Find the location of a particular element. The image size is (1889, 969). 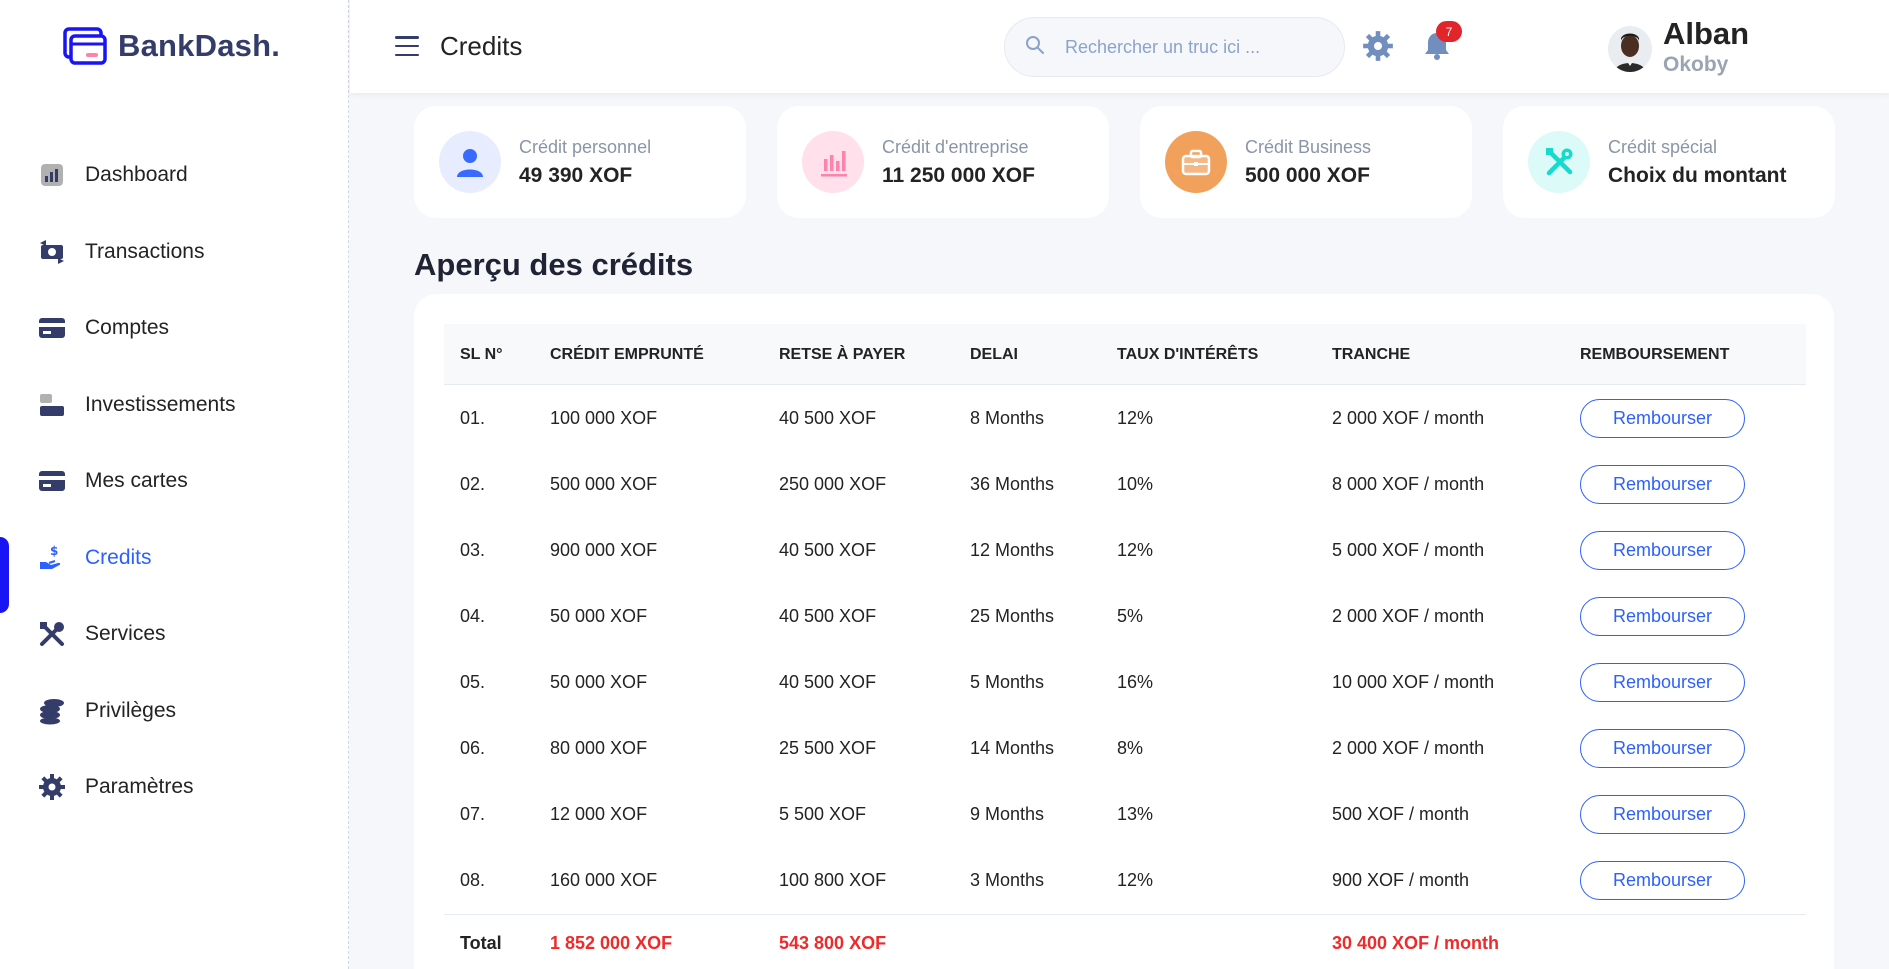

notification-badge: 7 is located at coordinates (1449, 31).